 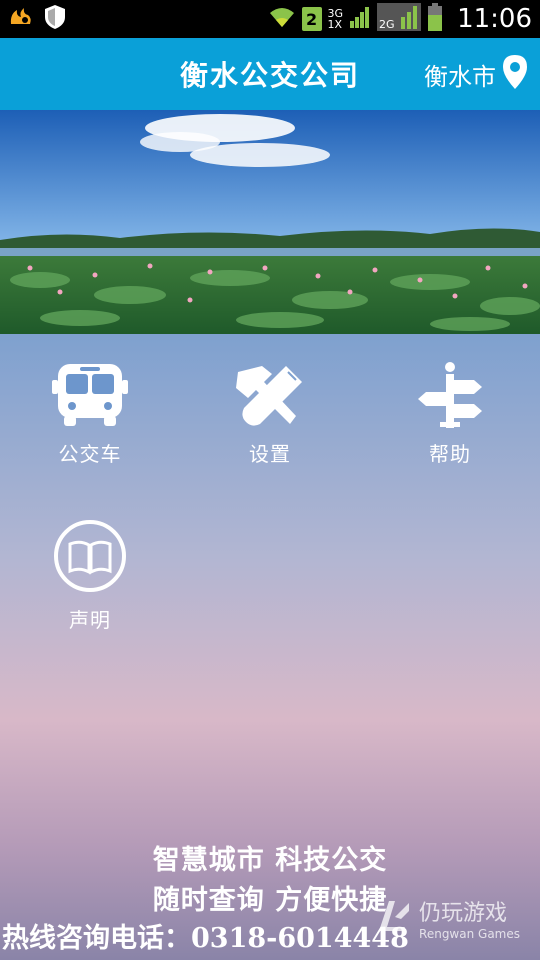 I want to click on bus-icon, so click(x=90, y=395).